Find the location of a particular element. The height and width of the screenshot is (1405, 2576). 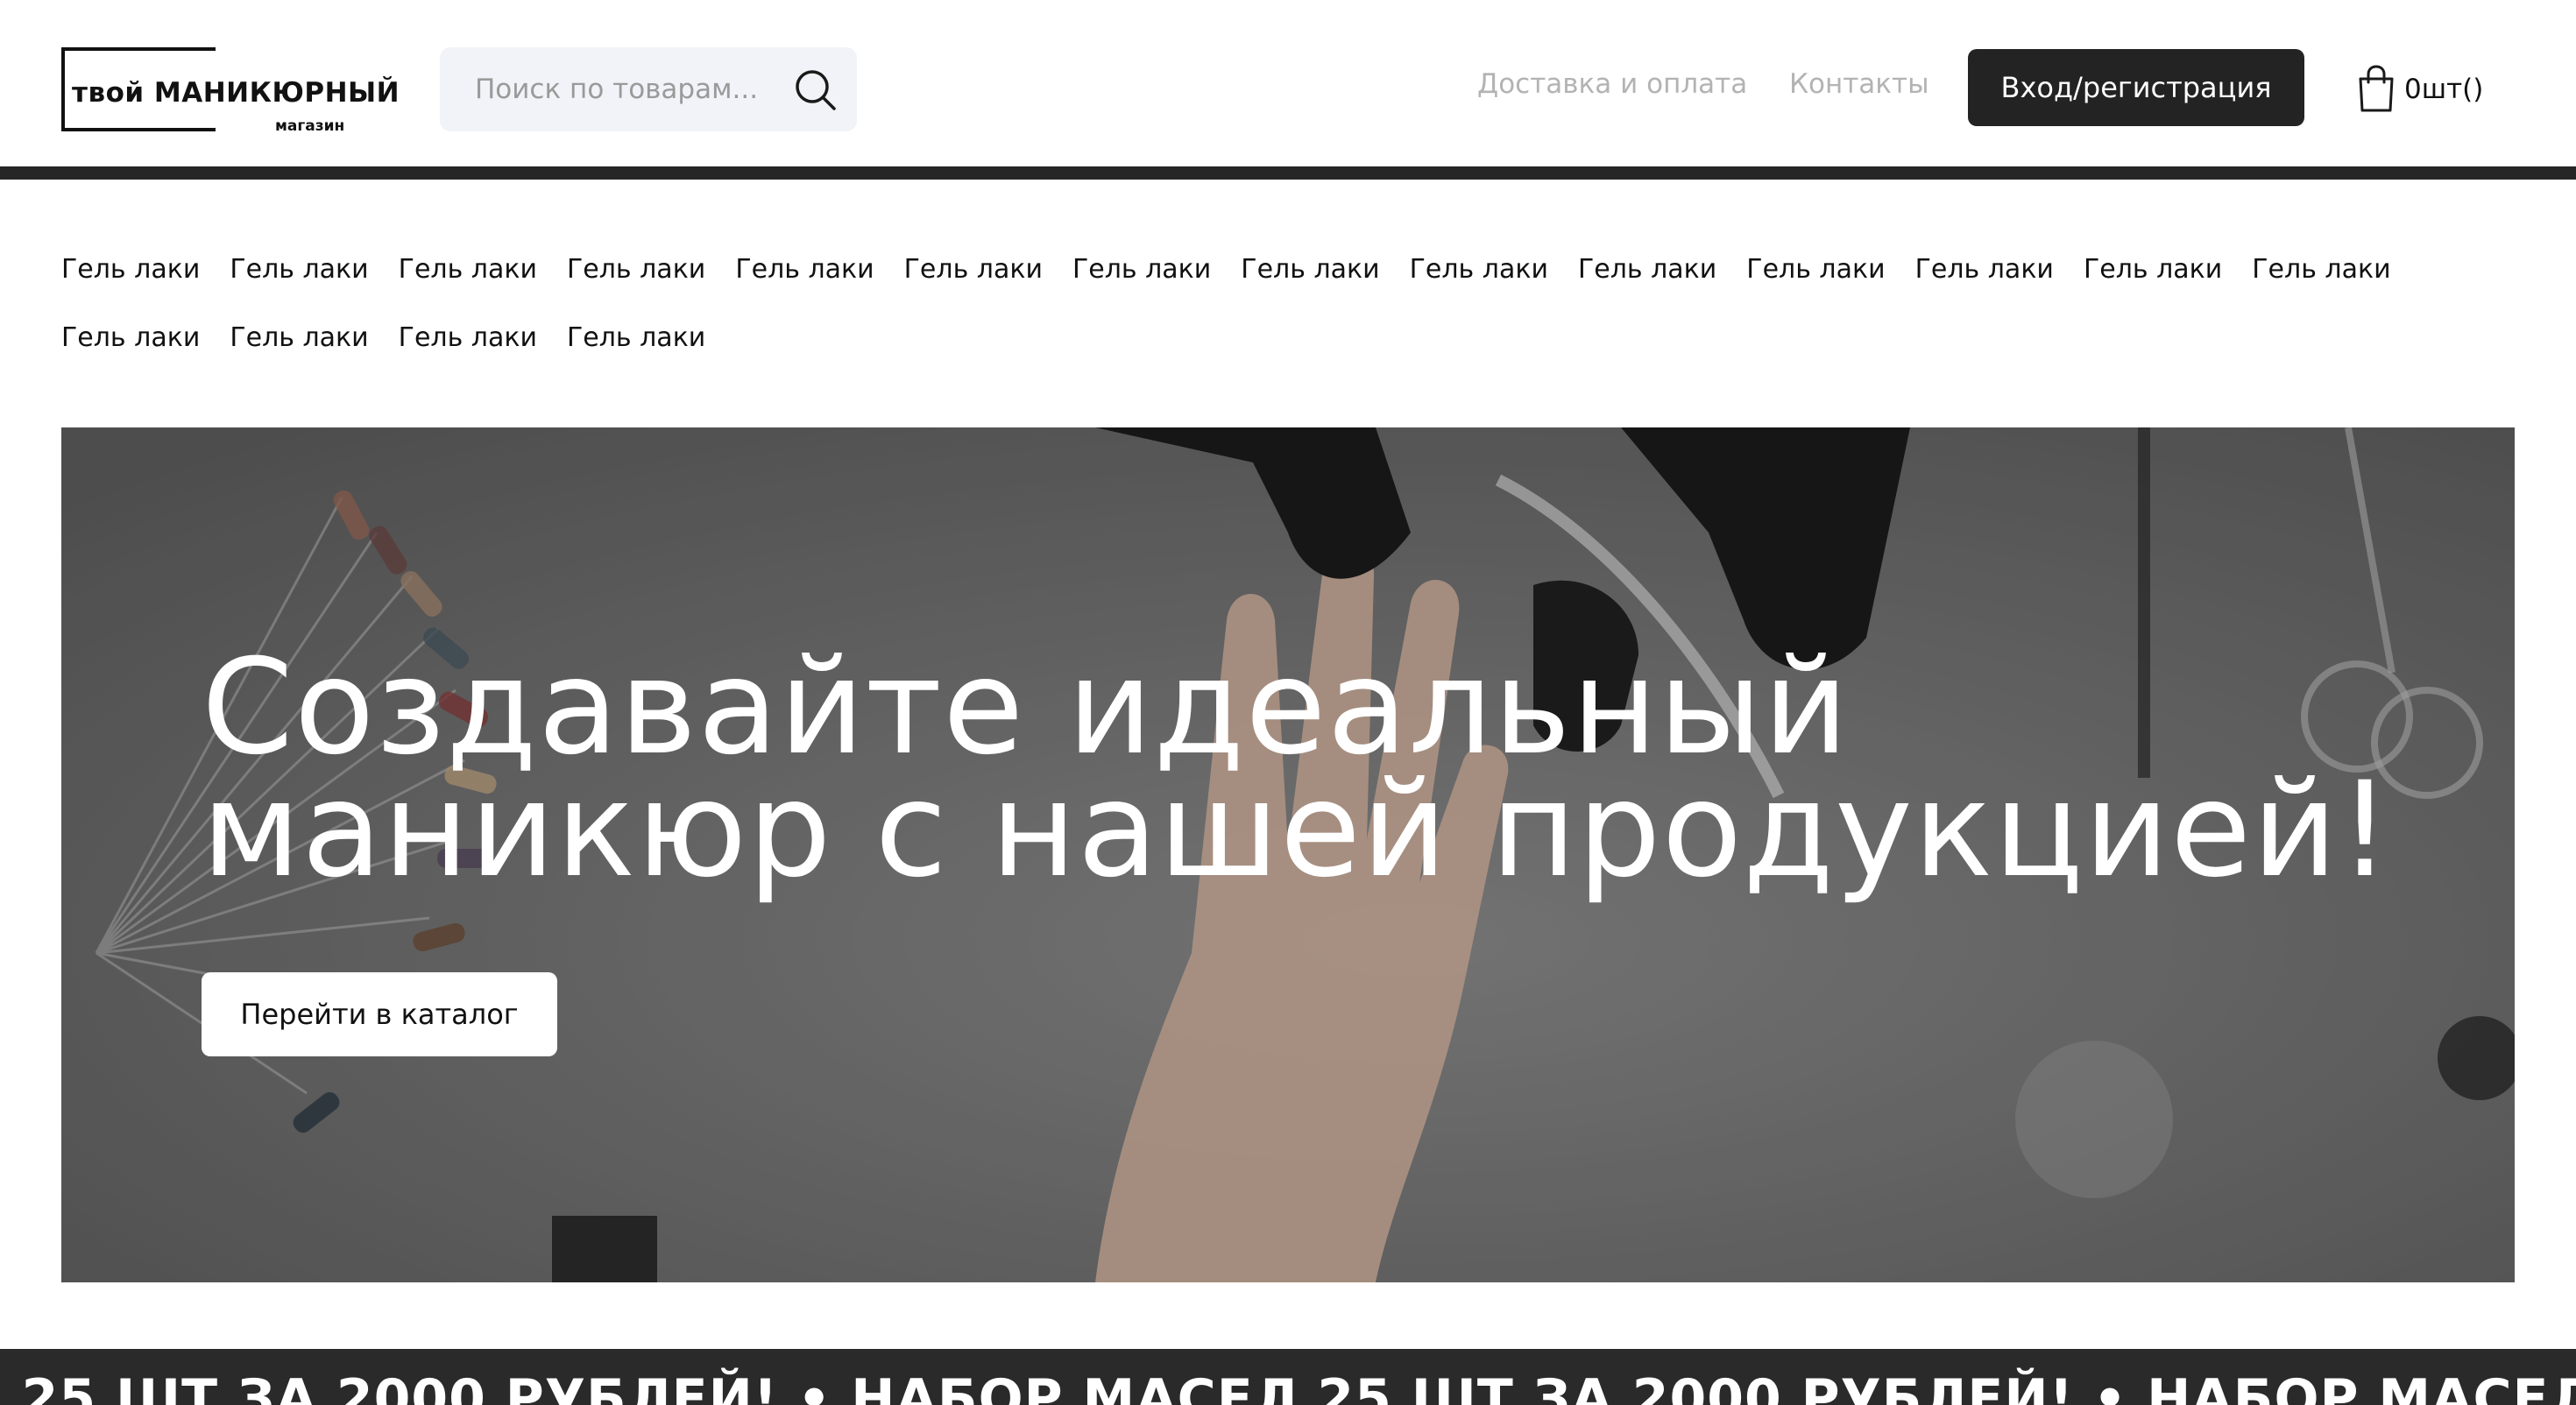

search-input is located at coordinates (628, 89).